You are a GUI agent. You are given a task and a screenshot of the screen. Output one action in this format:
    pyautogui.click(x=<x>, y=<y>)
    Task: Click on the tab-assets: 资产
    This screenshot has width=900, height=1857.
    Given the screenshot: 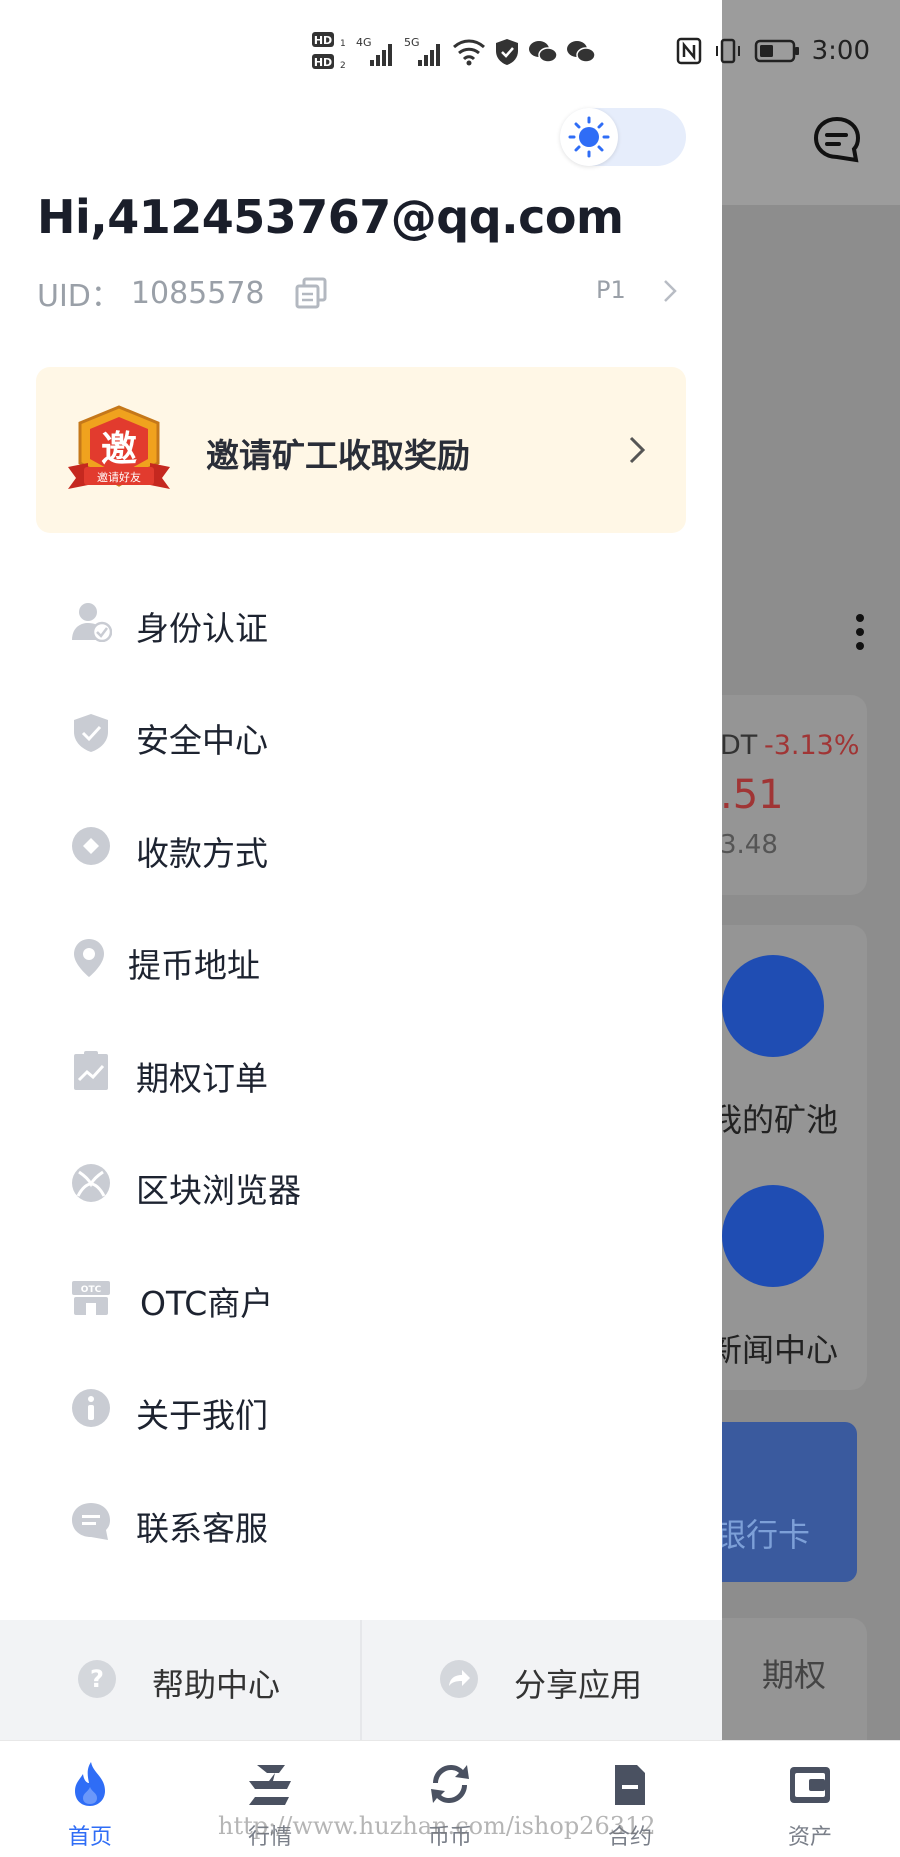 What is the action you would take?
    pyautogui.click(x=810, y=1799)
    